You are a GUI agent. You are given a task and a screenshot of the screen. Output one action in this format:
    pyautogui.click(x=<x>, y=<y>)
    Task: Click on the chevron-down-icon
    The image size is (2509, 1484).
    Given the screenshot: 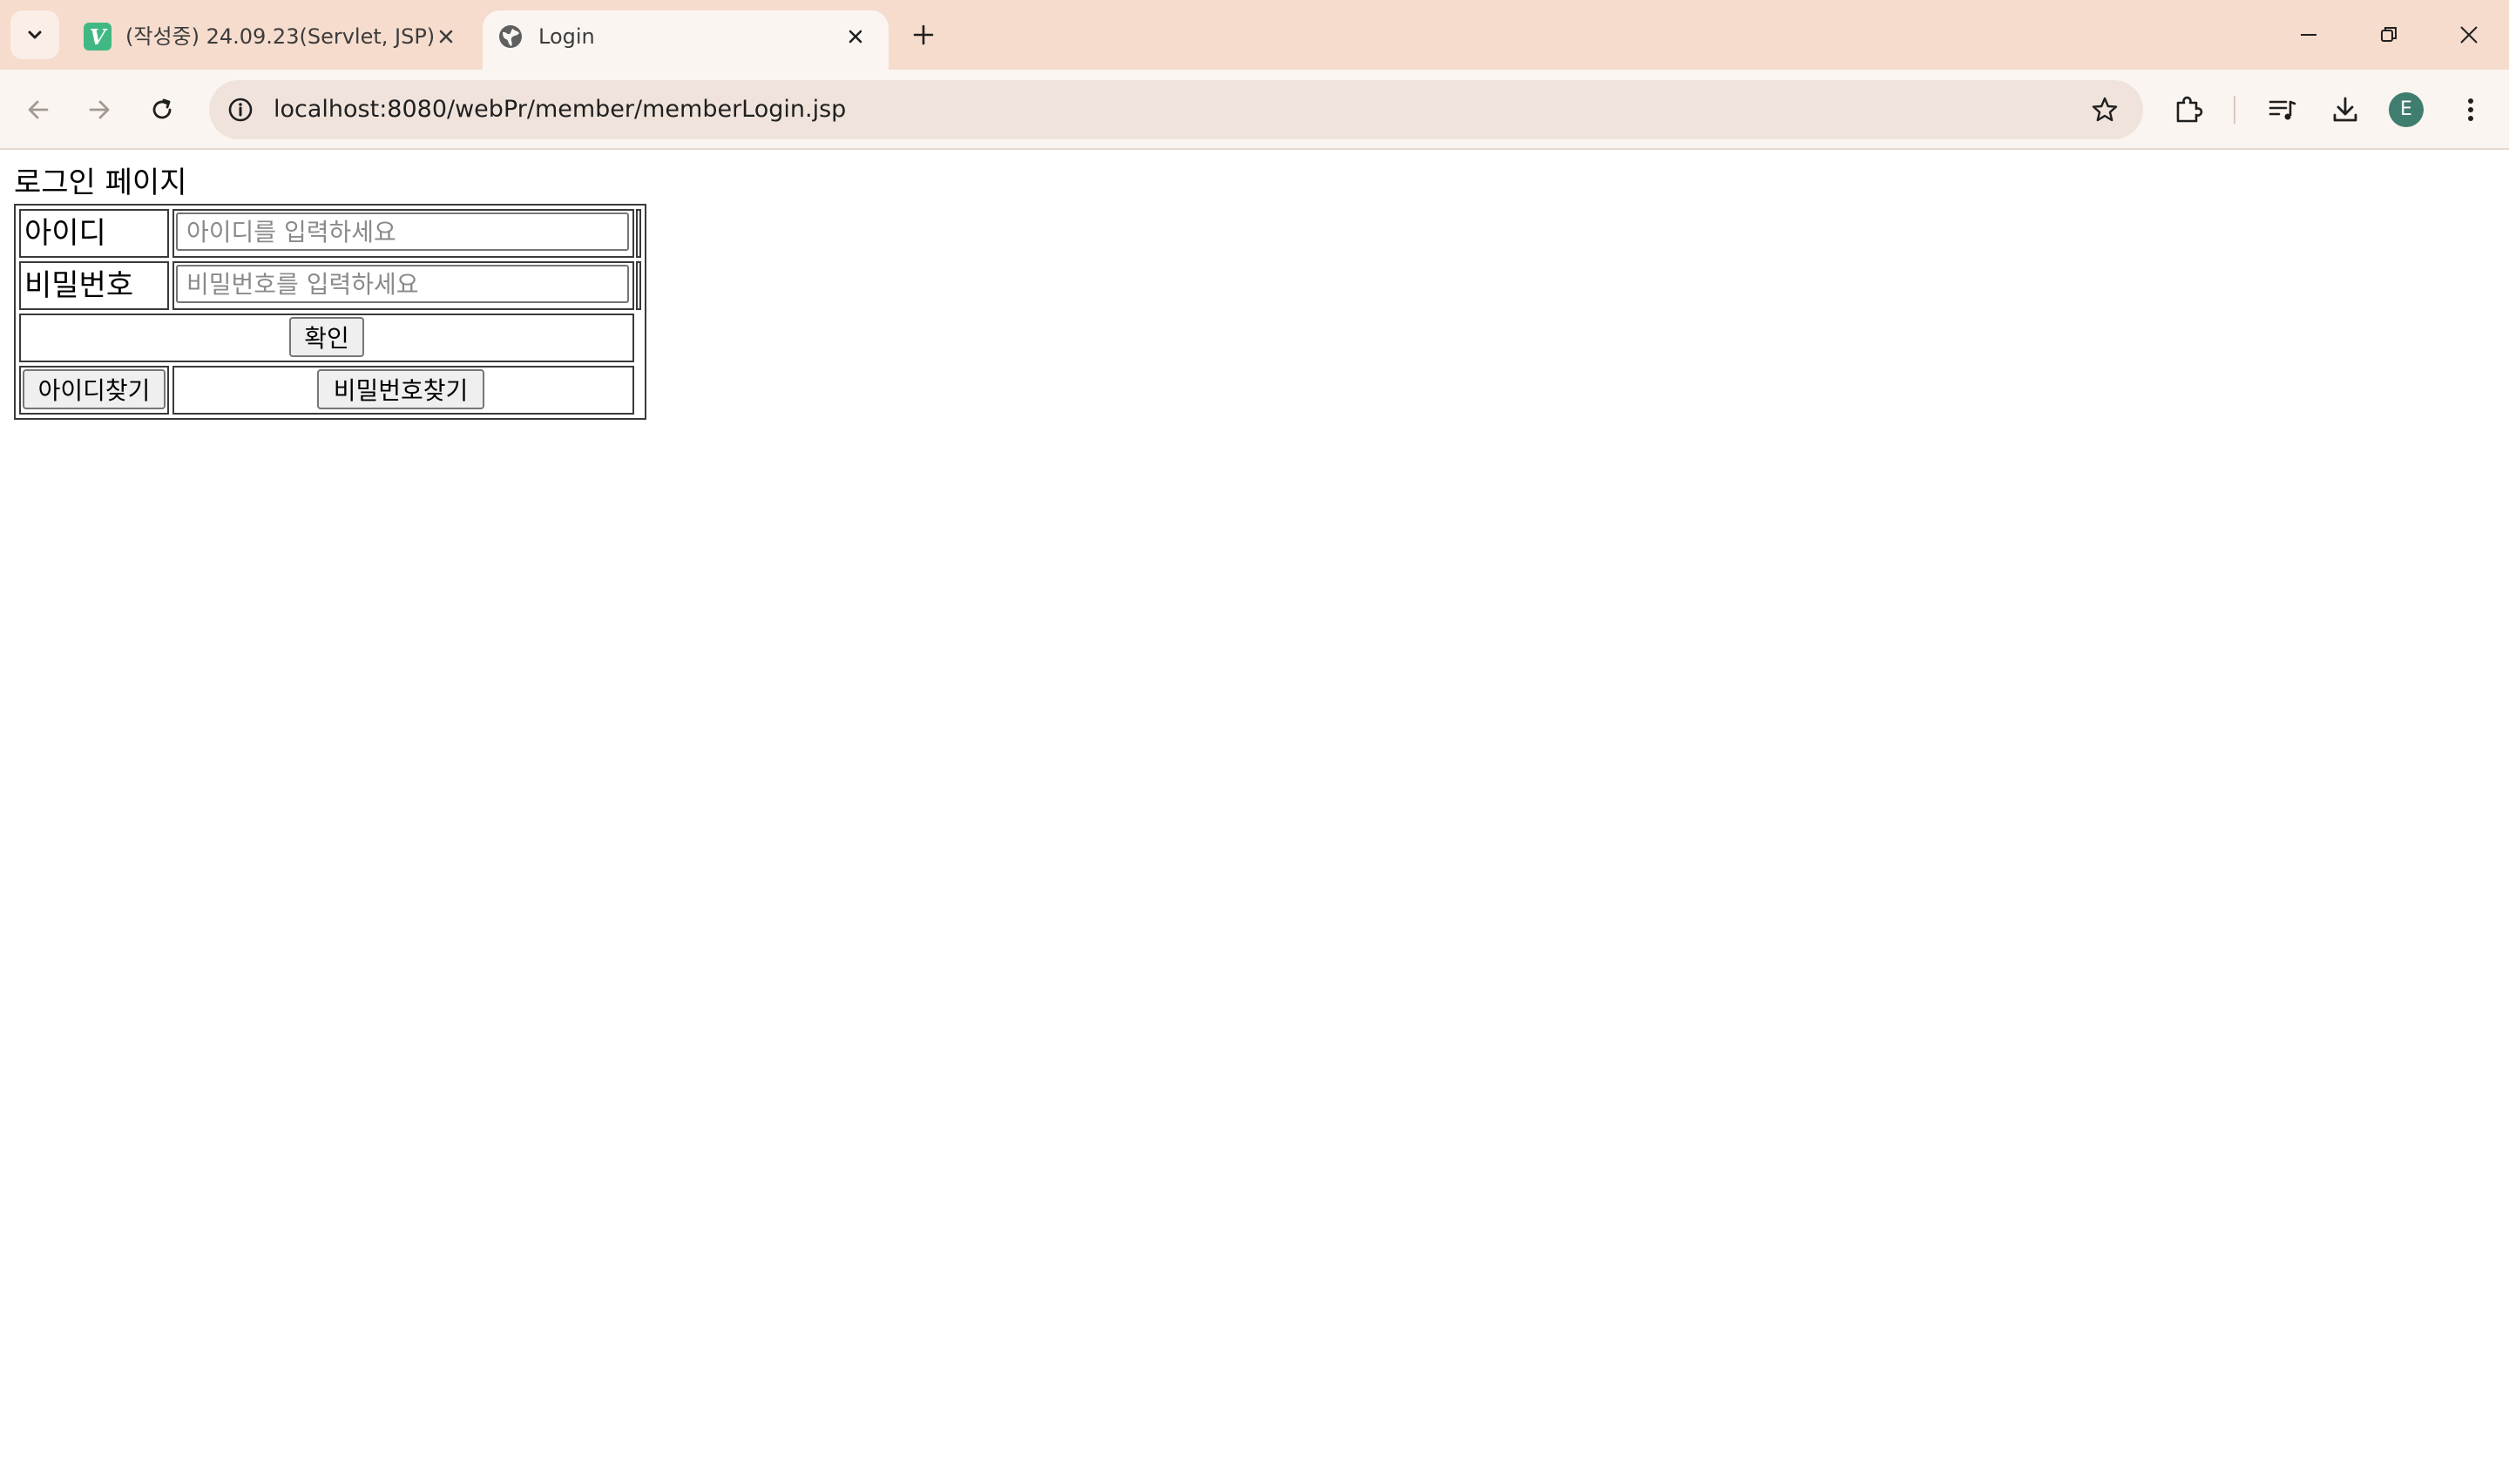 What is the action you would take?
    pyautogui.click(x=35, y=34)
    